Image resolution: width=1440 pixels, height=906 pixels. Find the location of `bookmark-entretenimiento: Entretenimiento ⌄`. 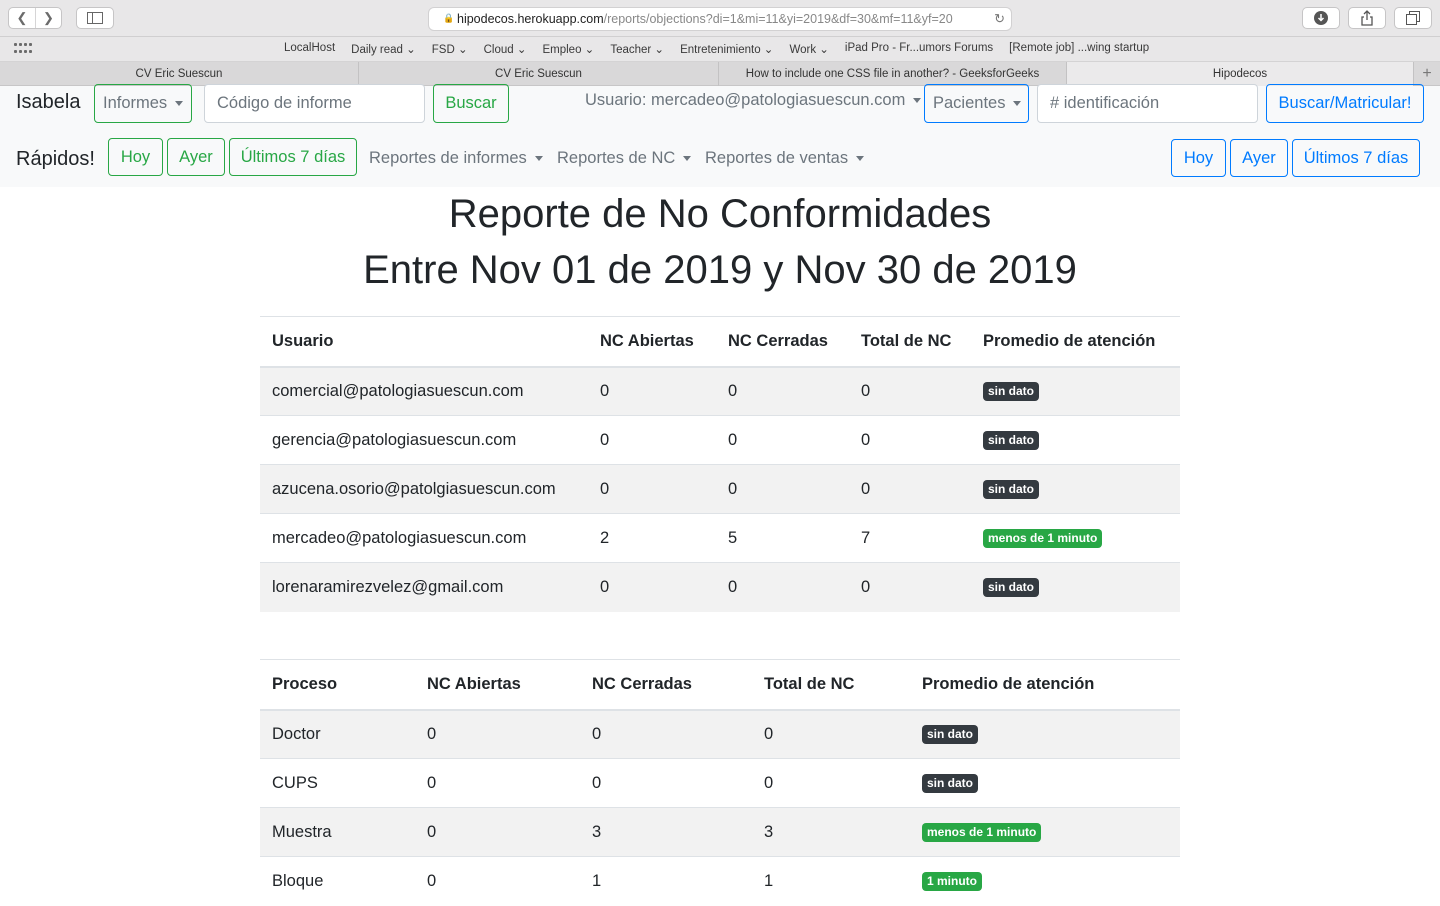

bookmark-entretenimiento: Entretenimiento ⌄ is located at coordinates (726, 49).